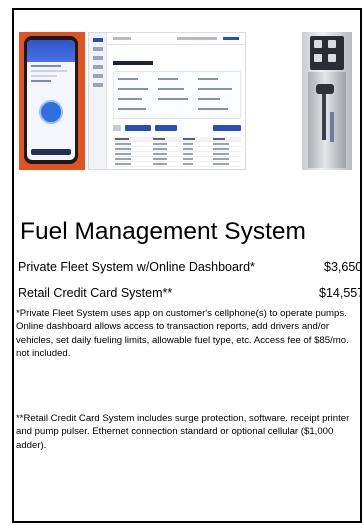 The image size is (362, 525). I want to click on pump-hose, so click(324, 117).